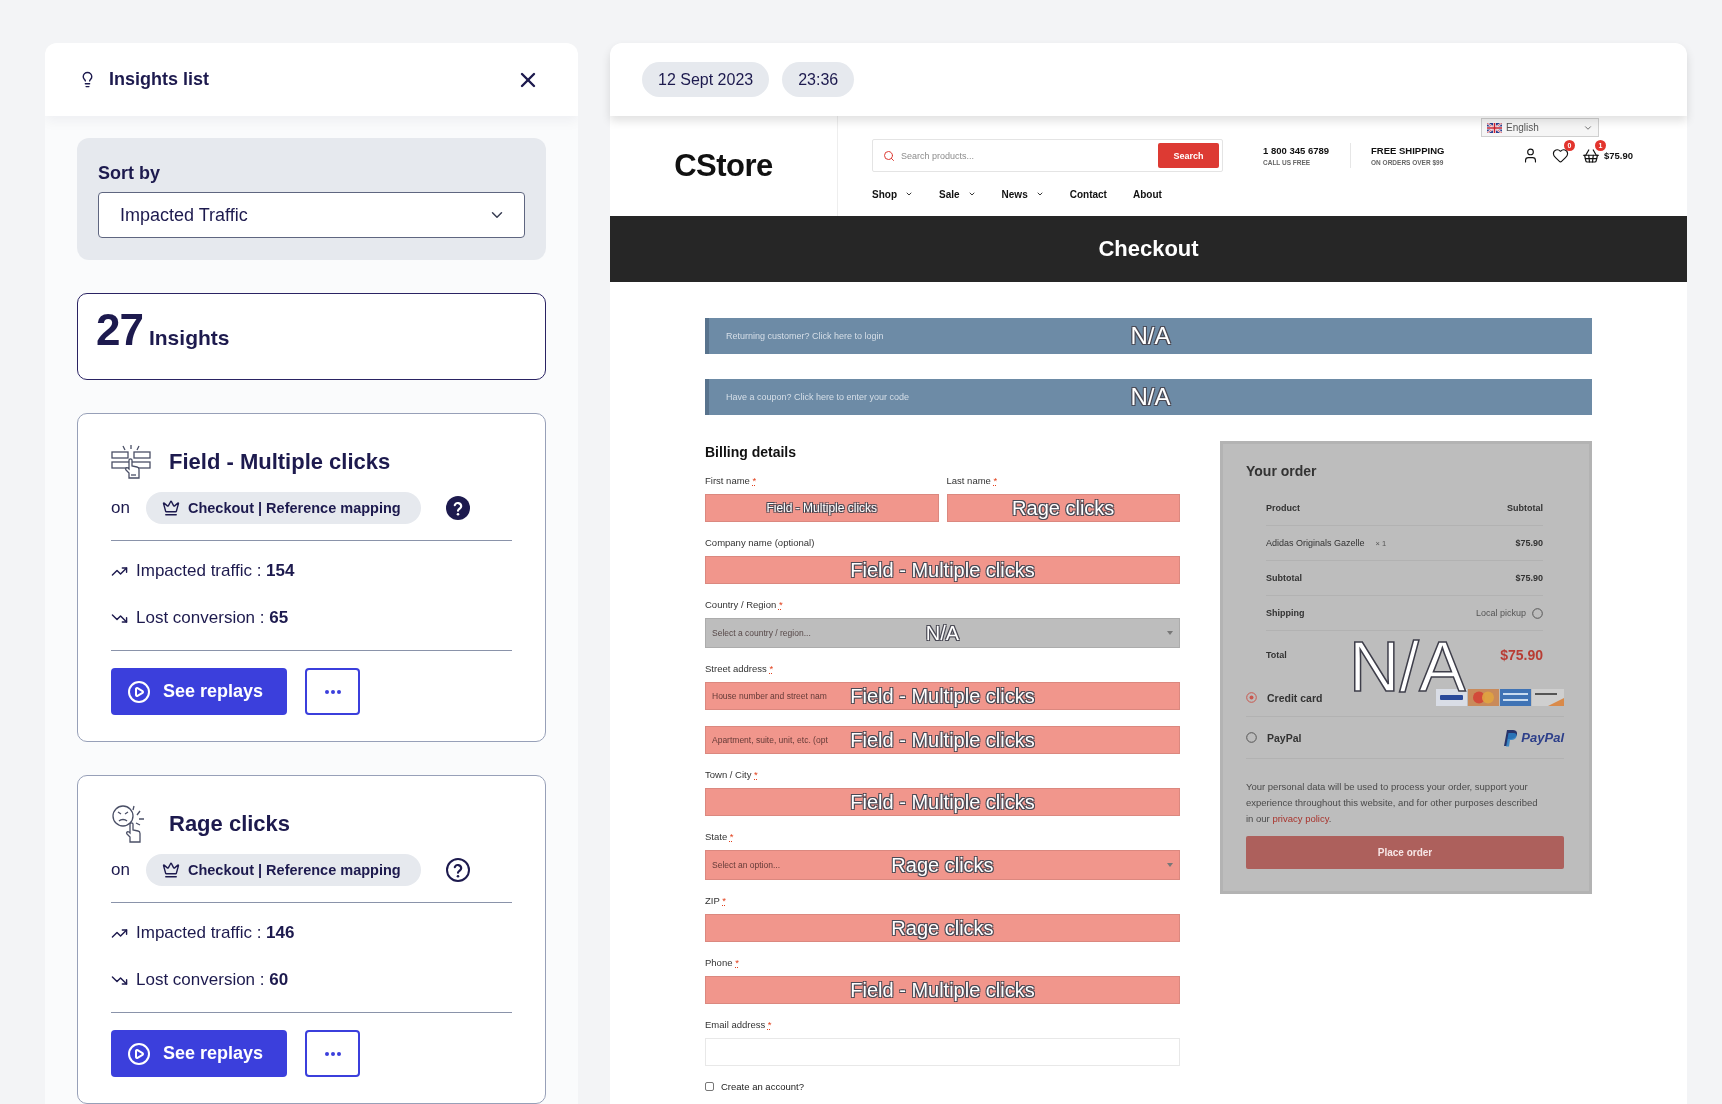 The width and height of the screenshot is (1722, 1104). What do you see at coordinates (1408, 150) in the screenshot?
I see `contact-title: FREE SHIPPING` at bounding box center [1408, 150].